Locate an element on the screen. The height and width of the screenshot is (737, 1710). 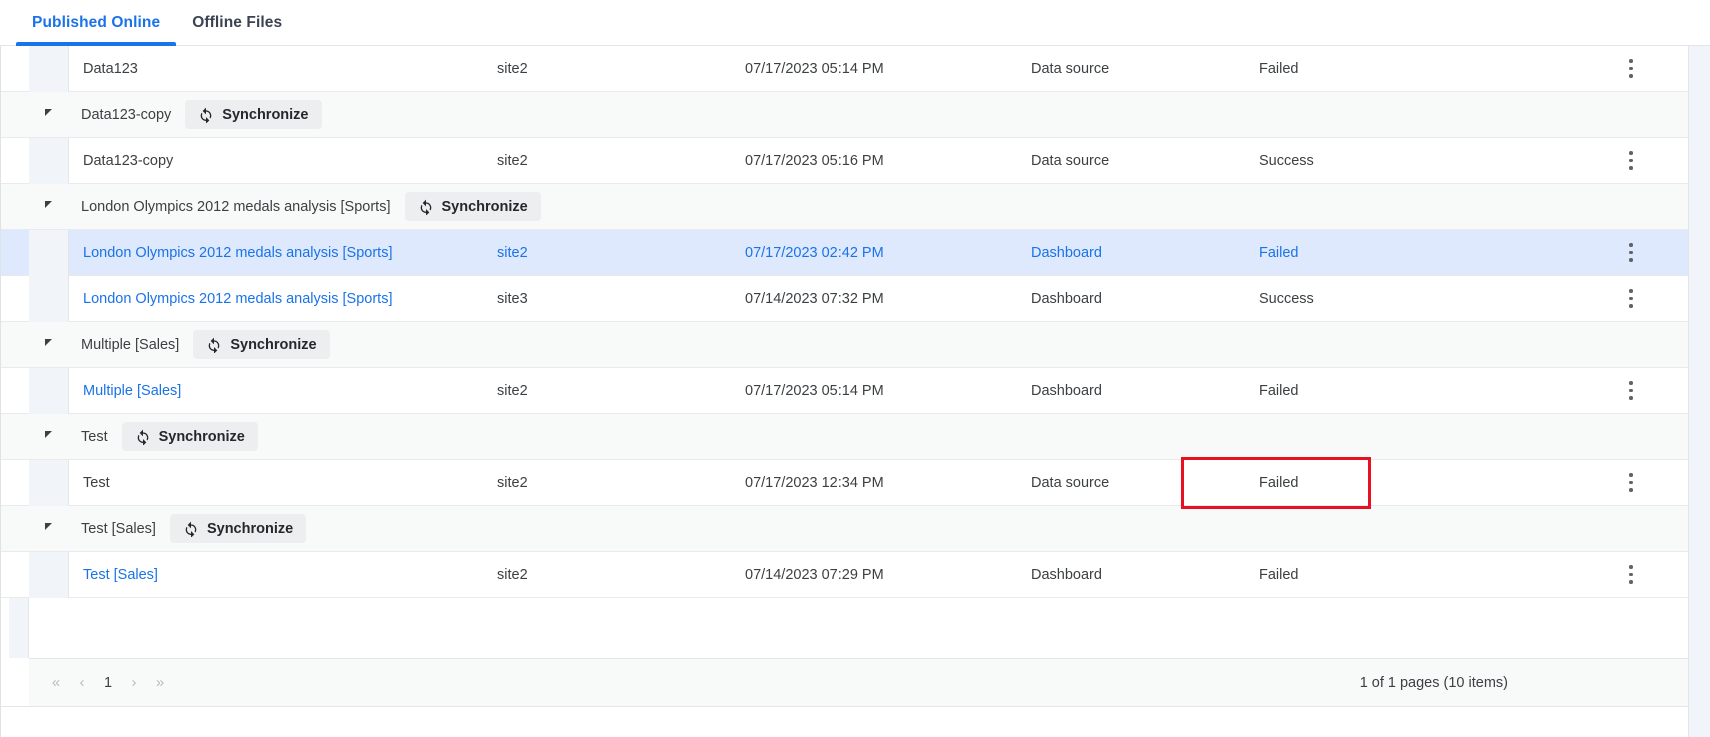
cell-name: Multiple [Sales] is located at coordinates (132, 391).